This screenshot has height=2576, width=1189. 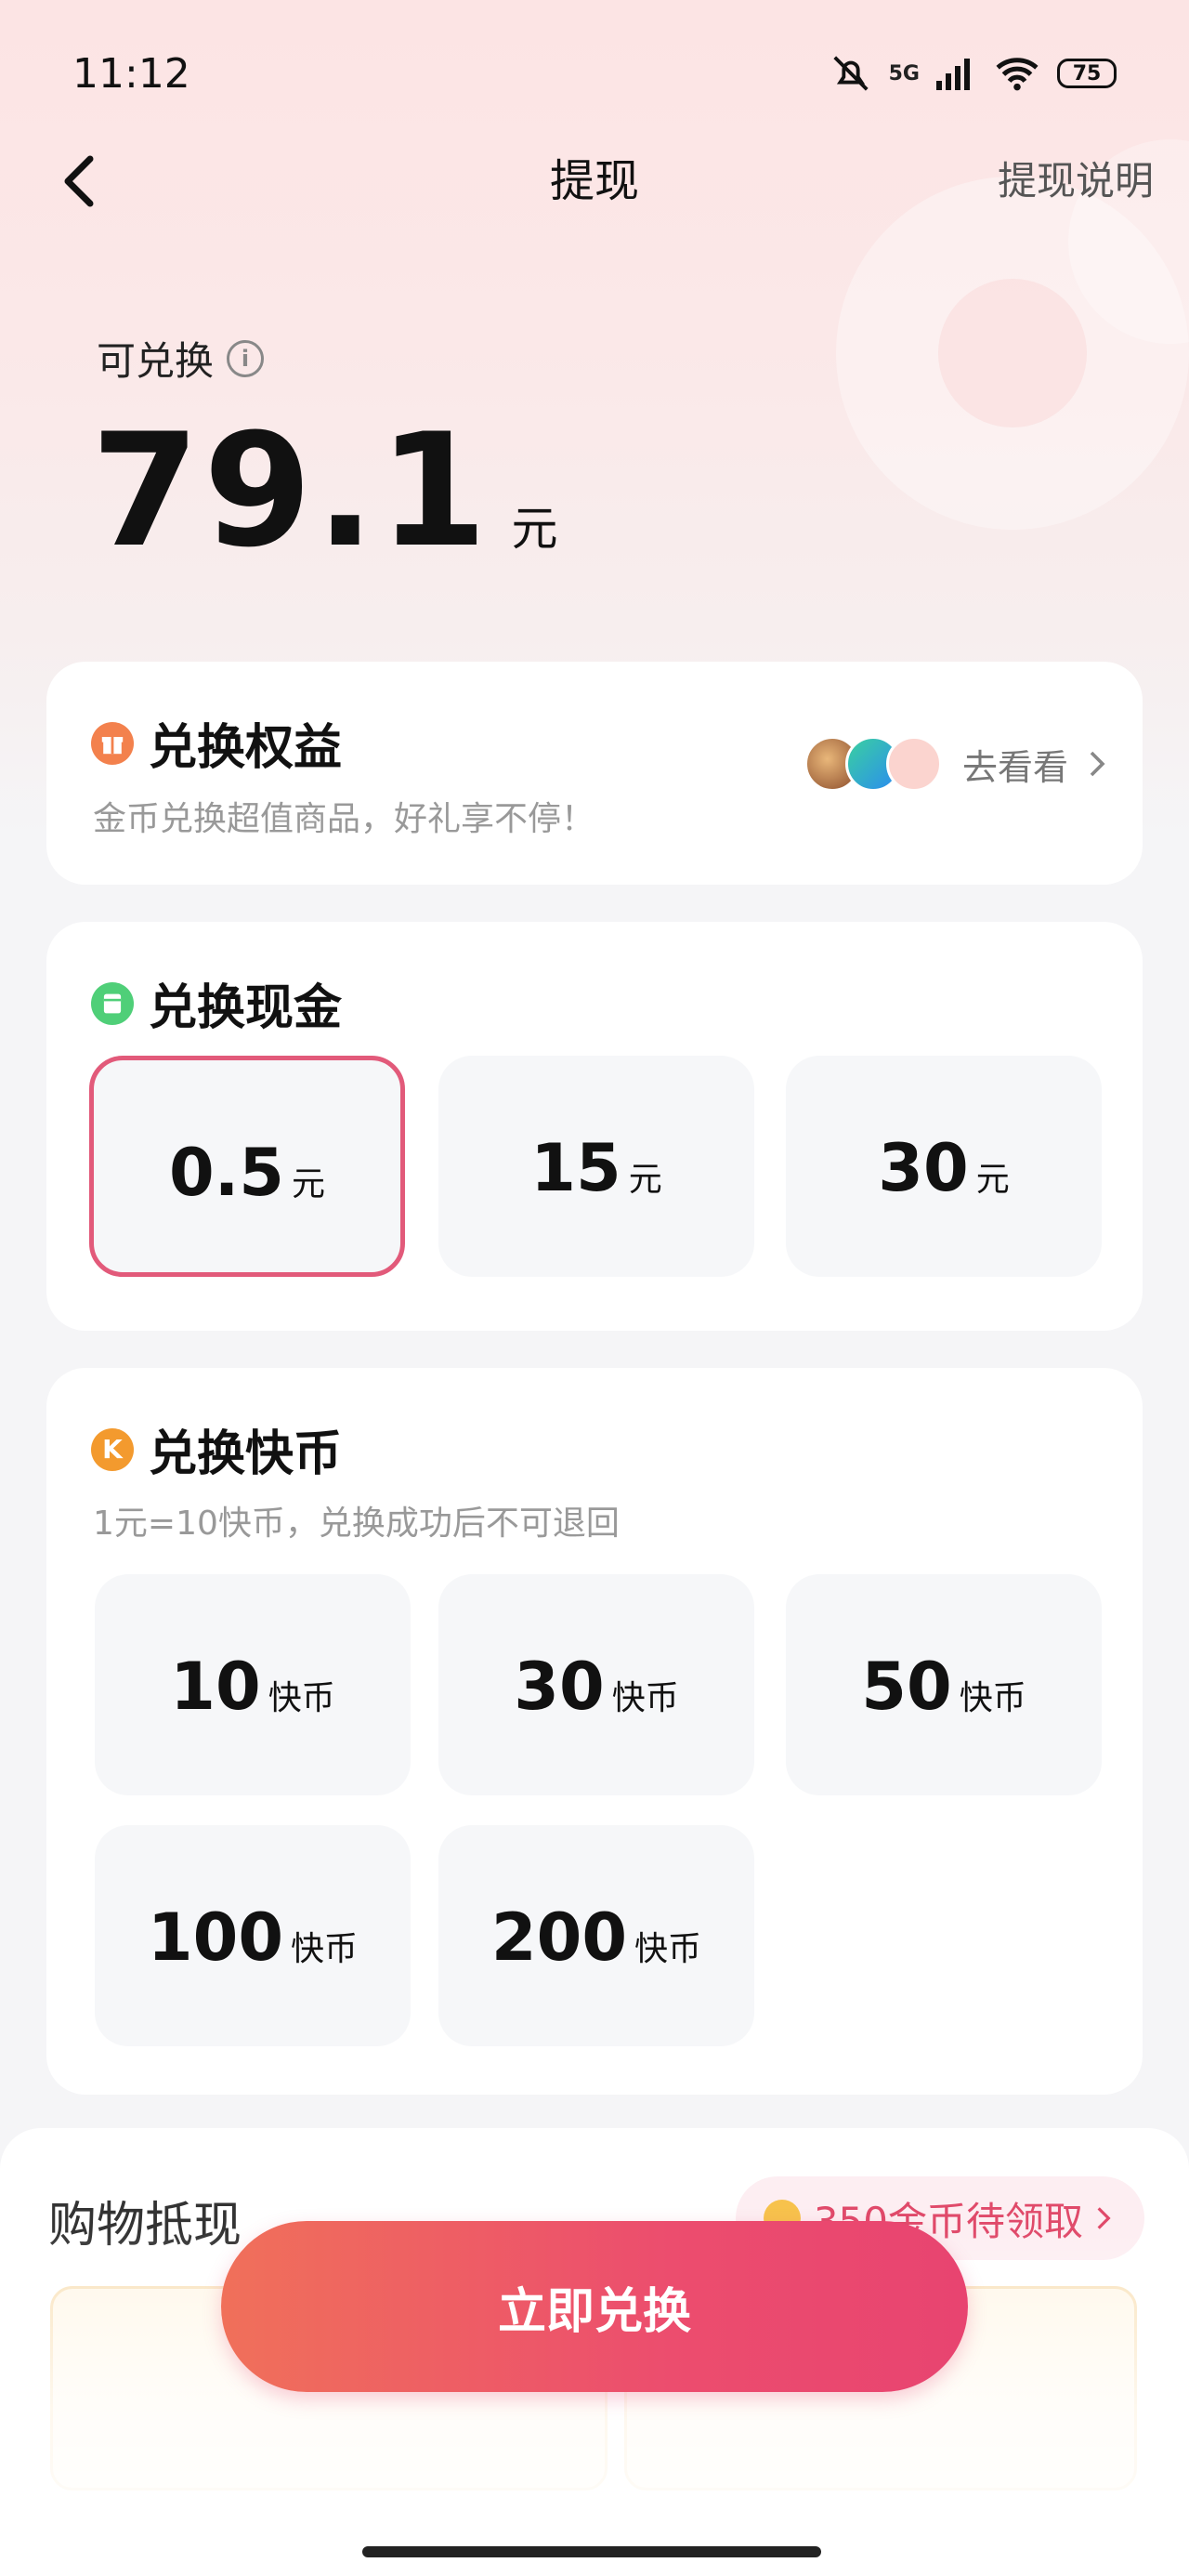 I want to click on kuaibi-option-50: 50 快币, so click(x=944, y=1684).